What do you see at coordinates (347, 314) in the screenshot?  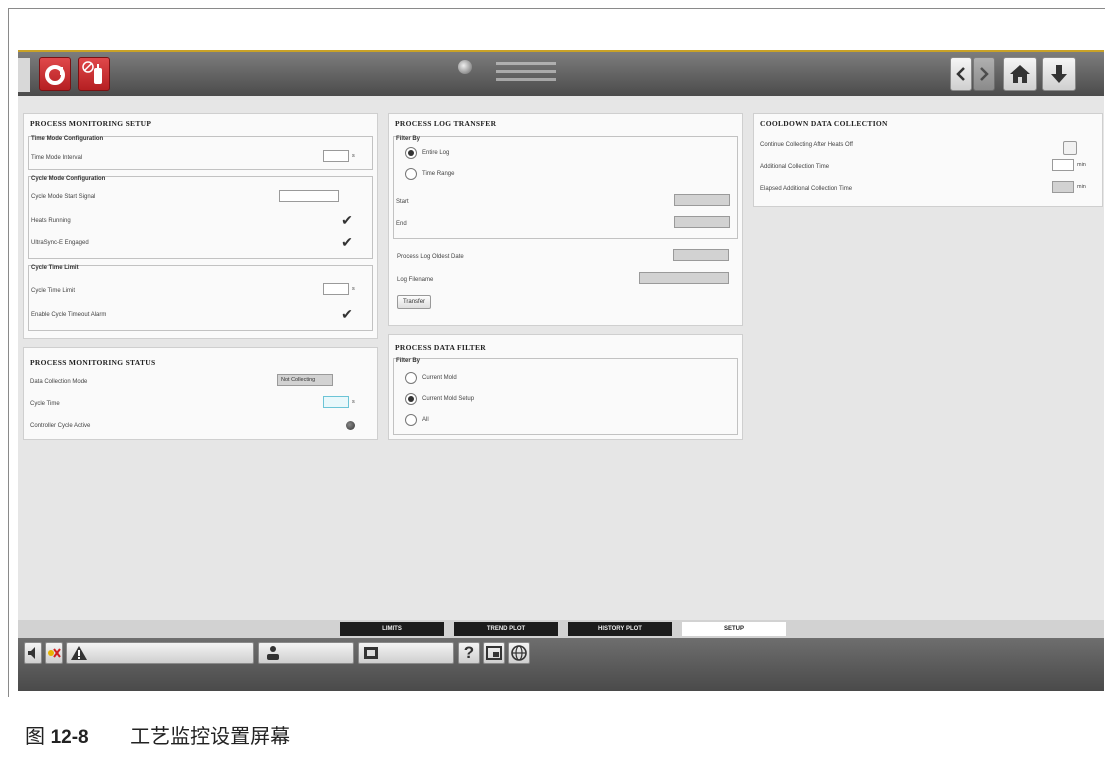 I see `cycle-timeout-alarm-checkbox: ✔` at bounding box center [347, 314].